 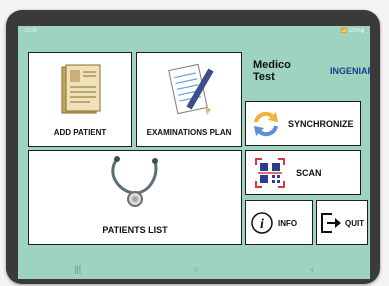 I want to click on scan-label: SCAN, so click(x=309, y=173).